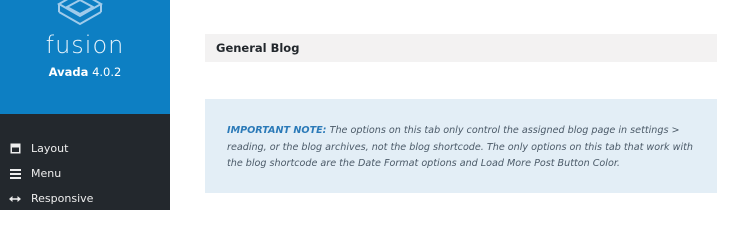  I want to click on brand-panel: fusion Avada 4.0.2, so click(85, 57).